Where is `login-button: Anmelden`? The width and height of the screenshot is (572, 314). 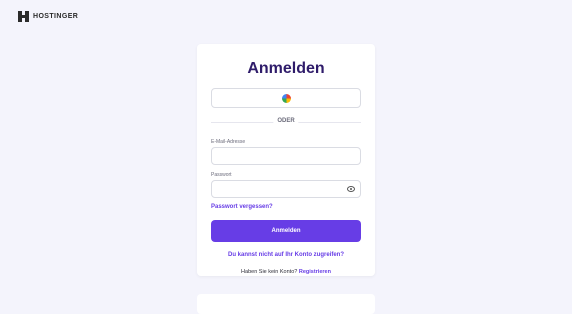 login-button: Anmelden is located at coordinates (286, 231).